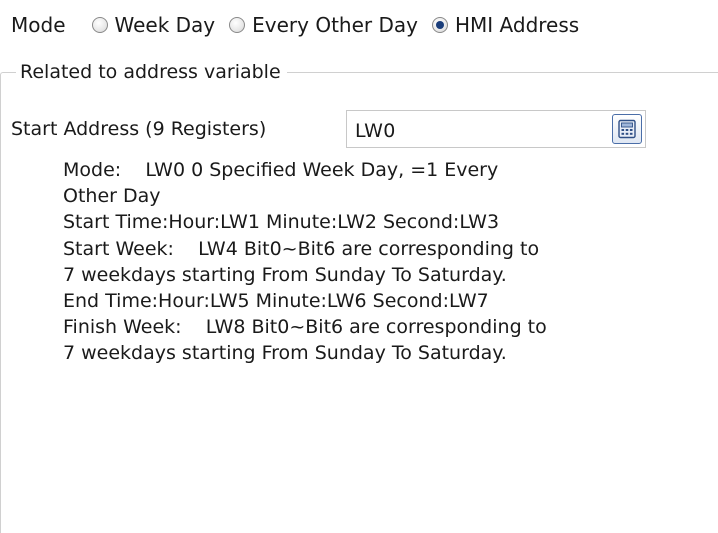  Describe the element at coordinates (281, 170) in the screenshot. I see `description-line: Mode: LW0 0 Specified Week Day, =1 Every` at that location.